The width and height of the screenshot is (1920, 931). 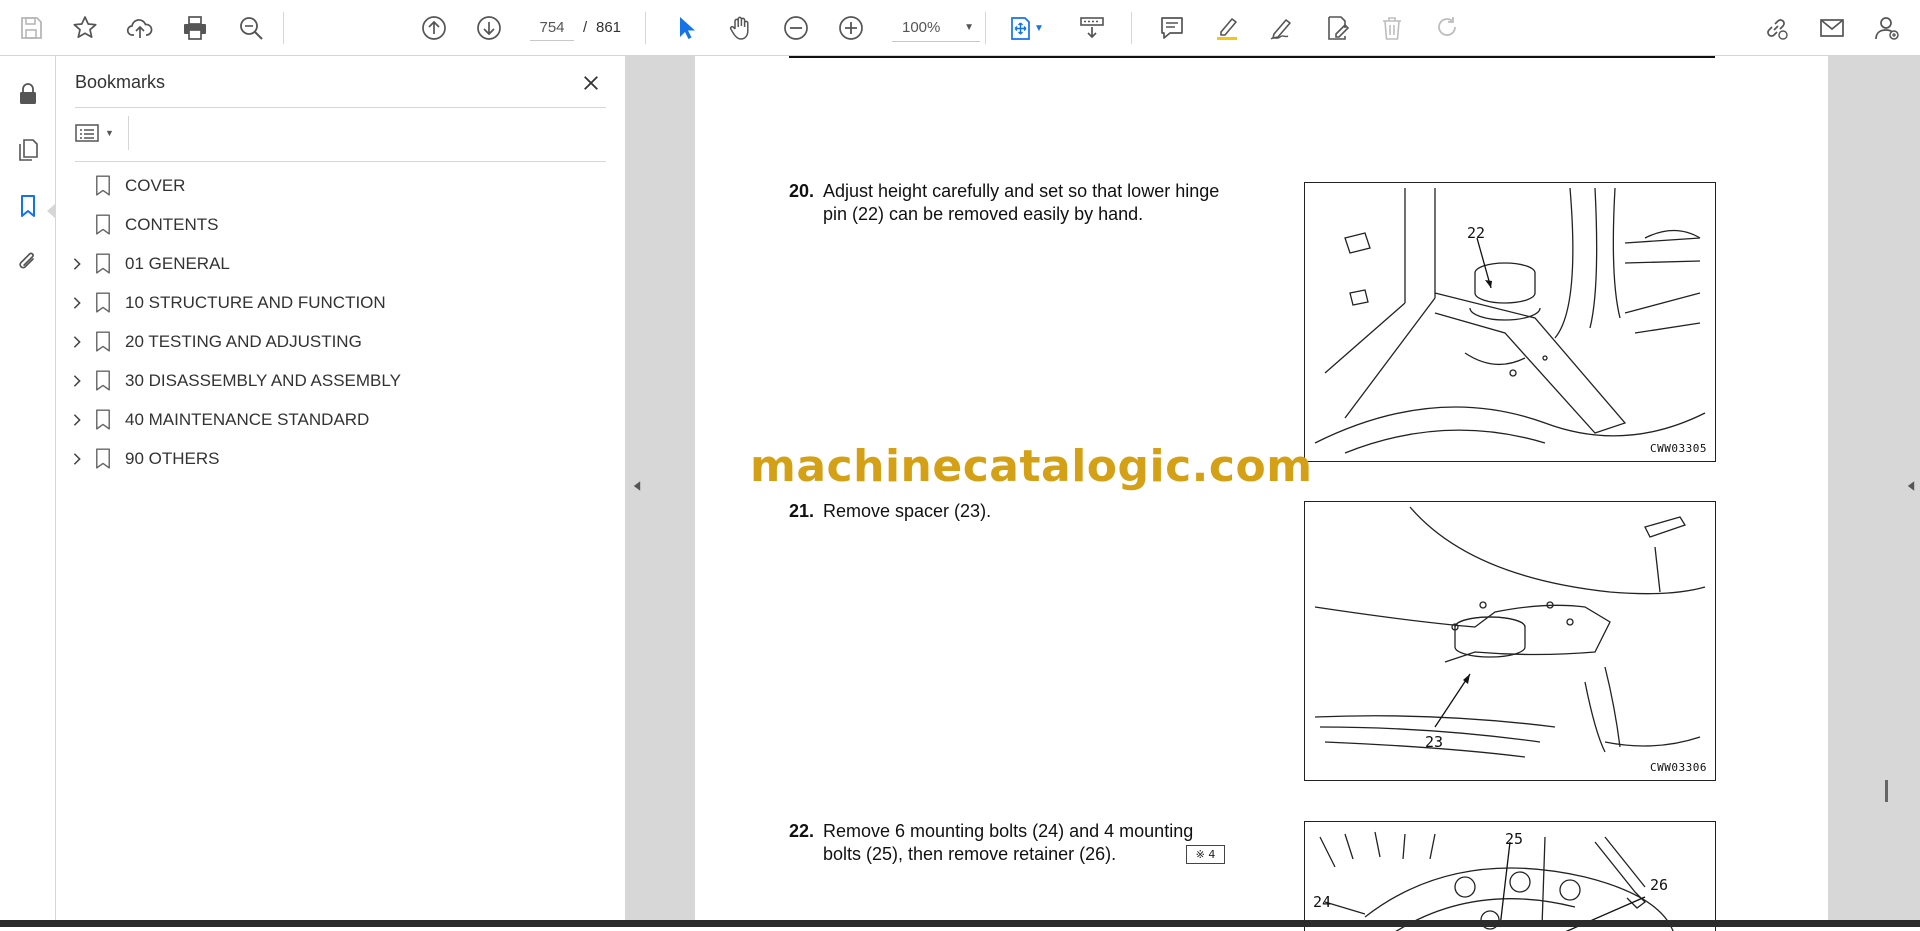 What do you see at coordinates (802, 831) in the screenshot?
I see `step-number: 22.` at bounding box center [802, 831].